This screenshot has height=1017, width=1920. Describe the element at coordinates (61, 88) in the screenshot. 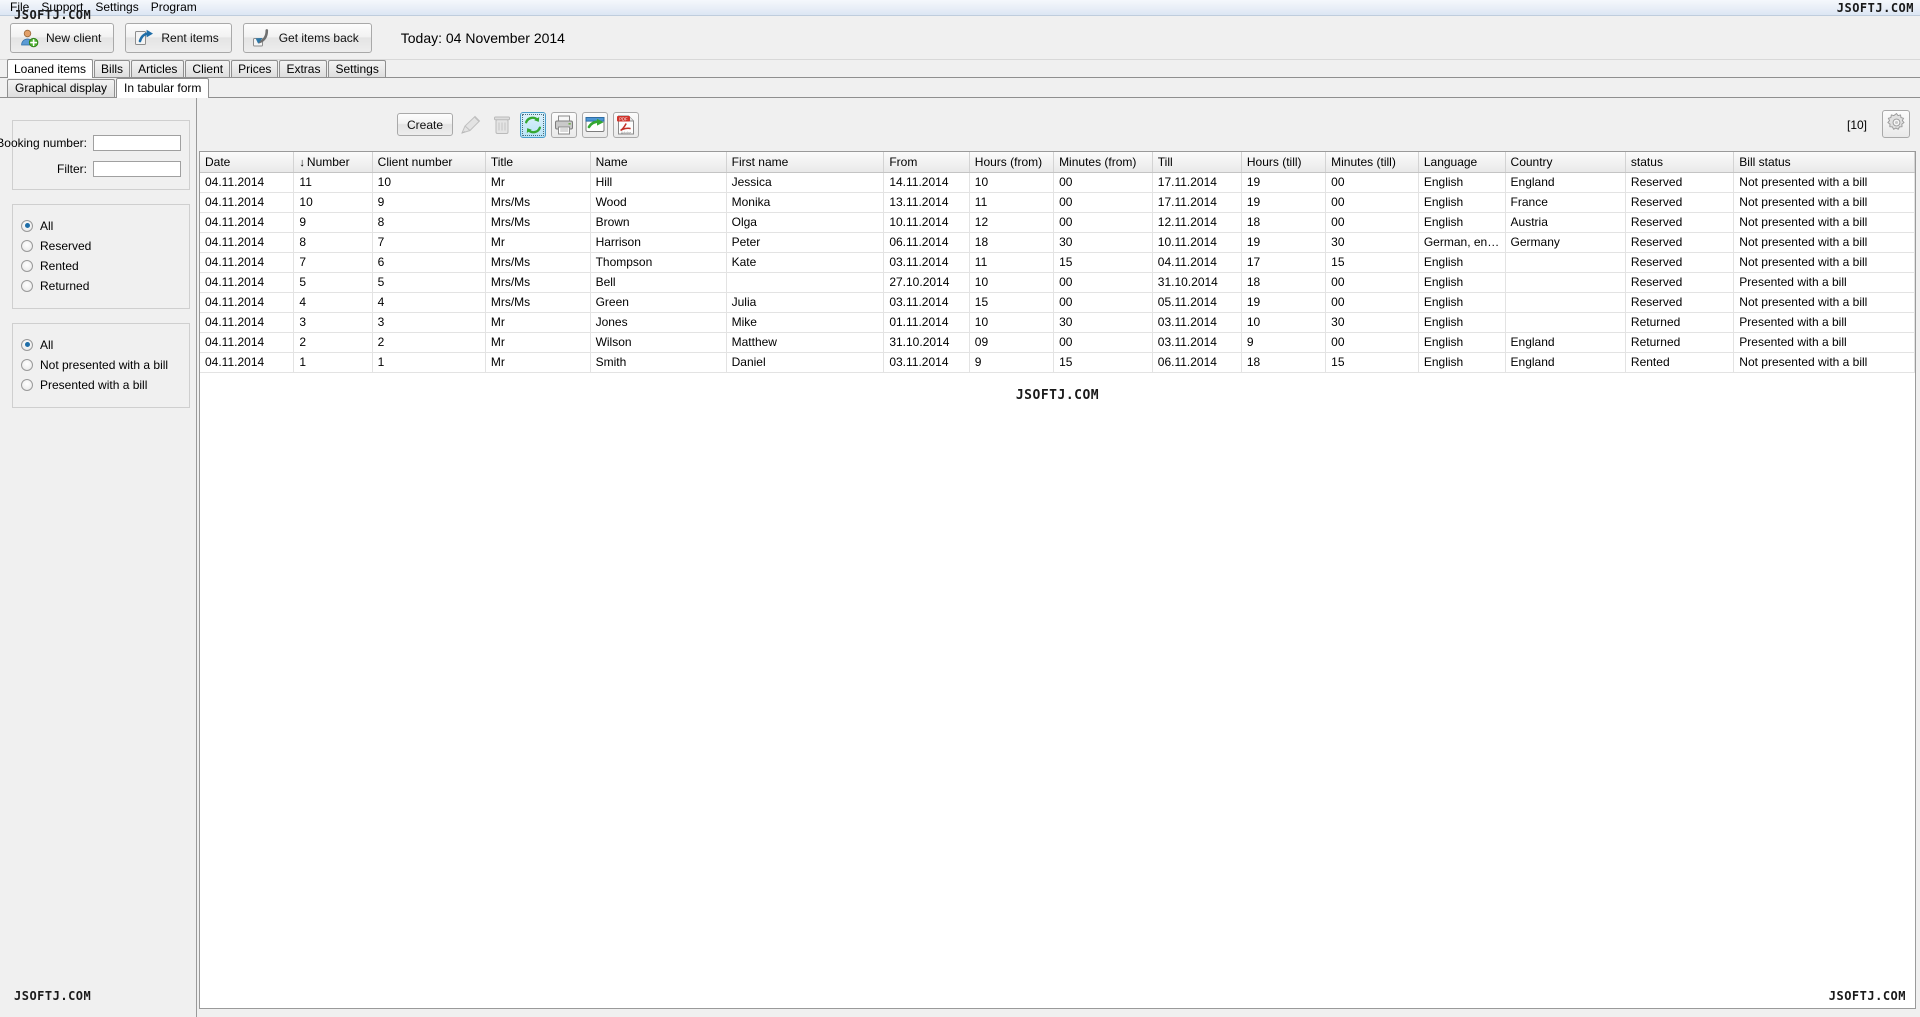

I see `tab-graphical-display: Graphical display` at that location.